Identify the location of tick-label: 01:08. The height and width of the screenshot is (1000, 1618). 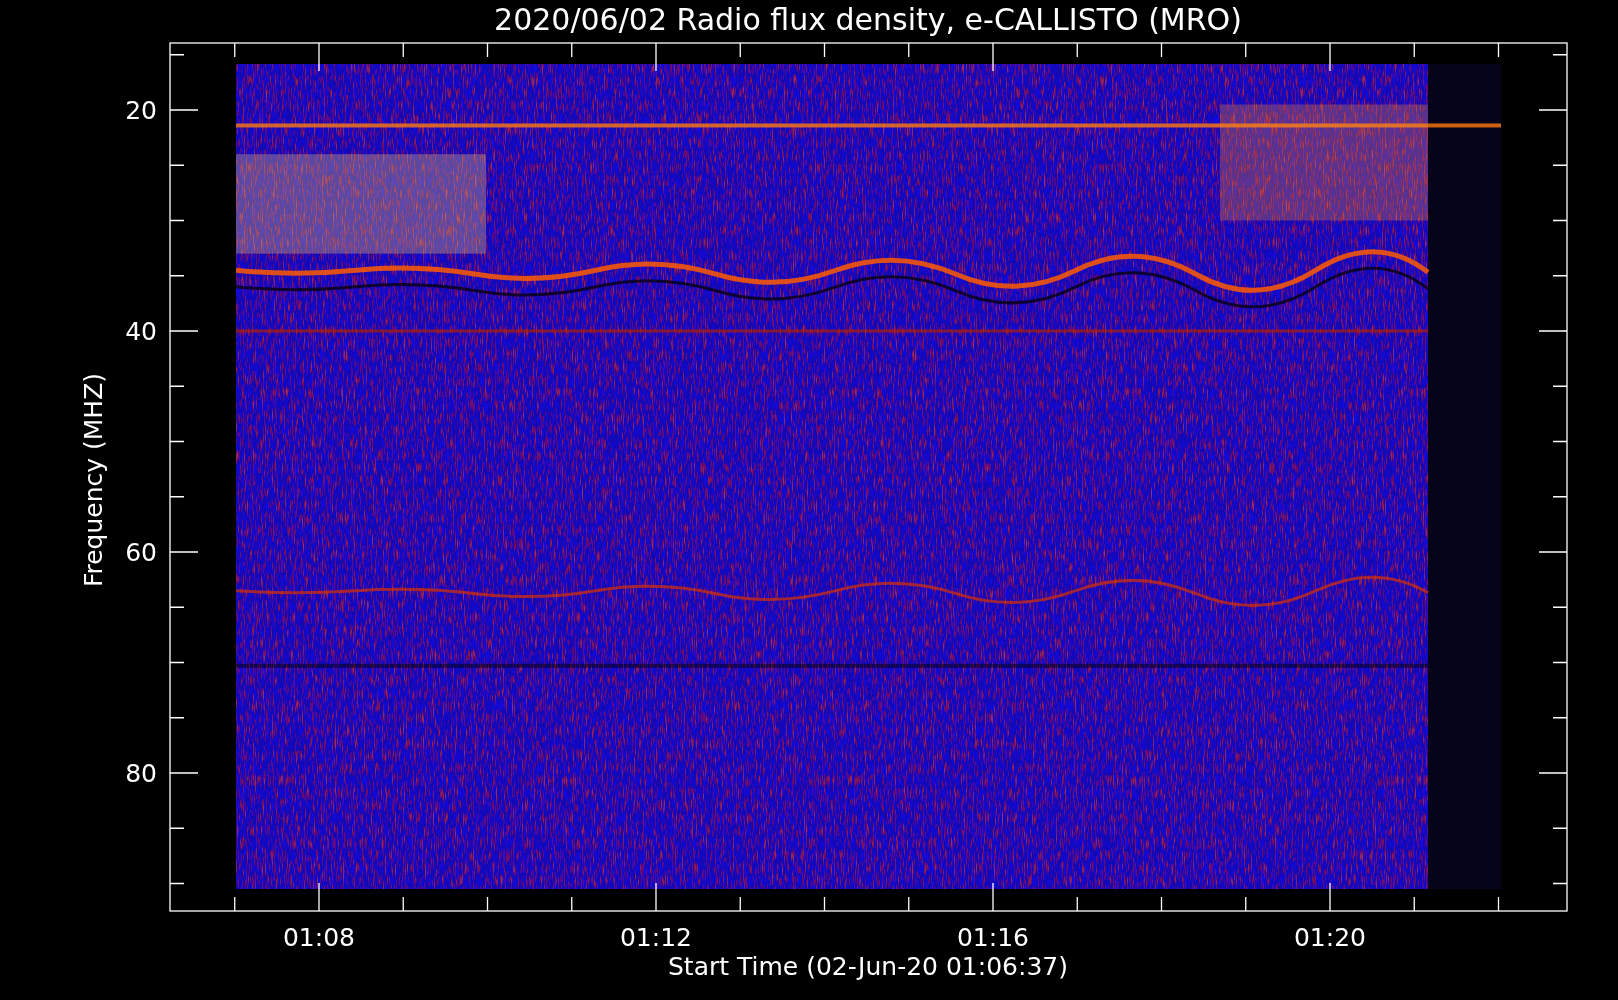
(319, 937).